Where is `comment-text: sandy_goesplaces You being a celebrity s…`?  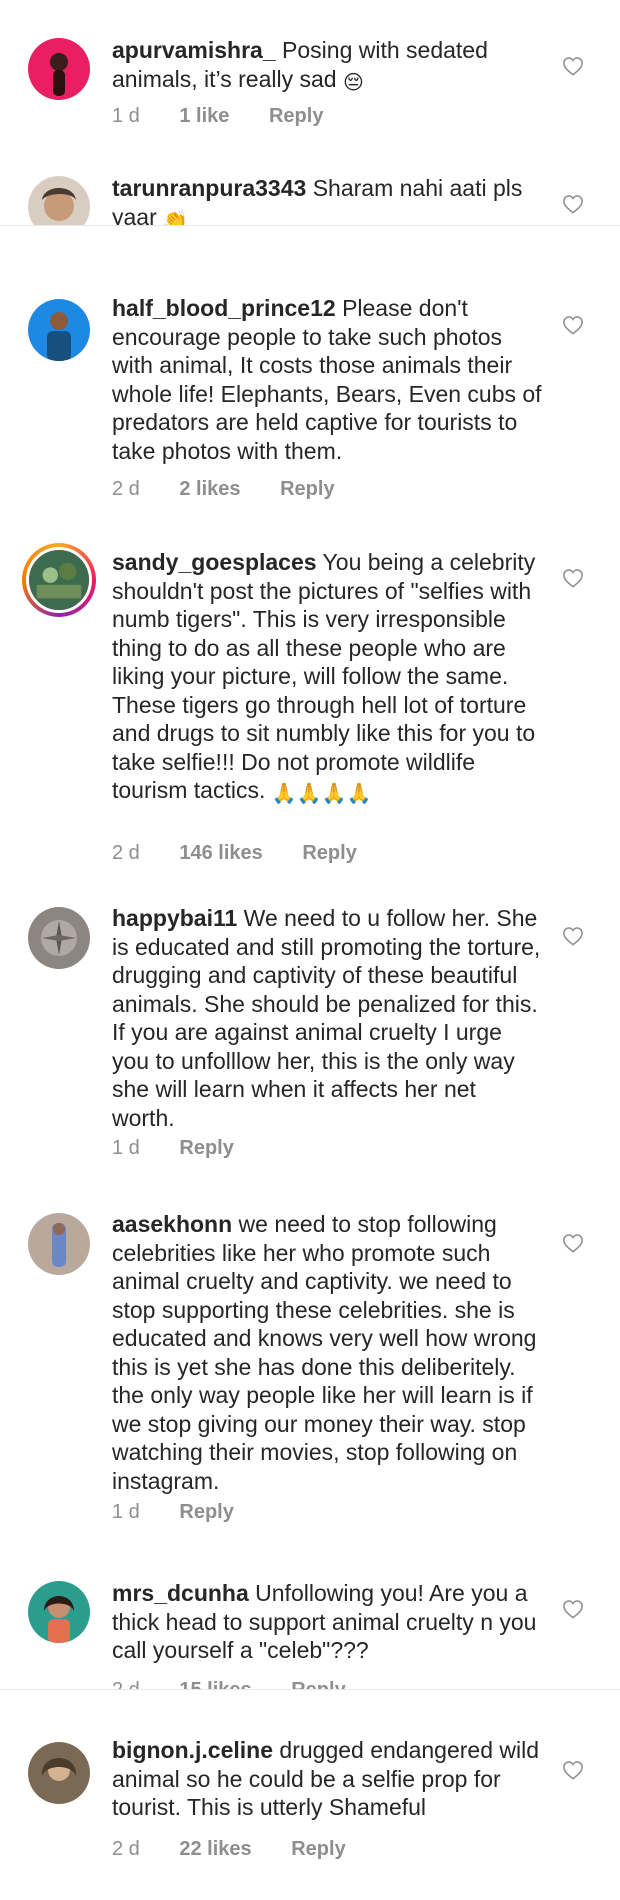
comment-text: sandy_goesplaces You being a celebrity s… is located at coordinates (327, 676).